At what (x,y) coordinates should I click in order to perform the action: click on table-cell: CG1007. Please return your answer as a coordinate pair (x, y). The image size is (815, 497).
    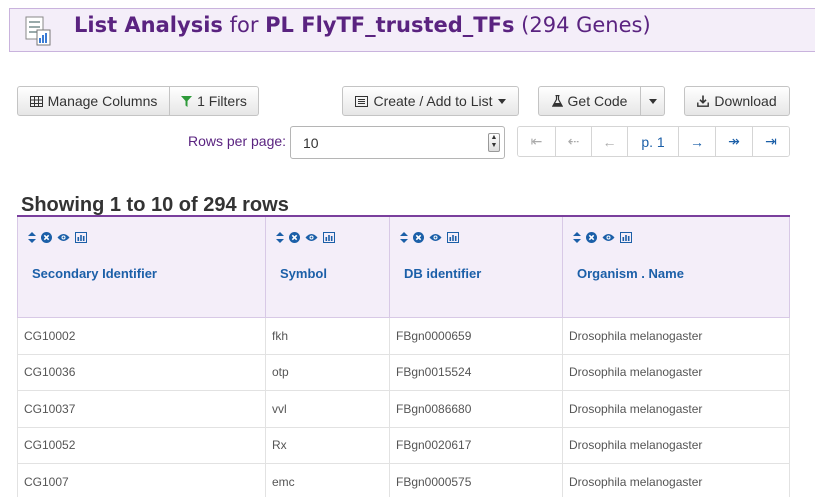
    Looking at the image, I should click on (141, 480).